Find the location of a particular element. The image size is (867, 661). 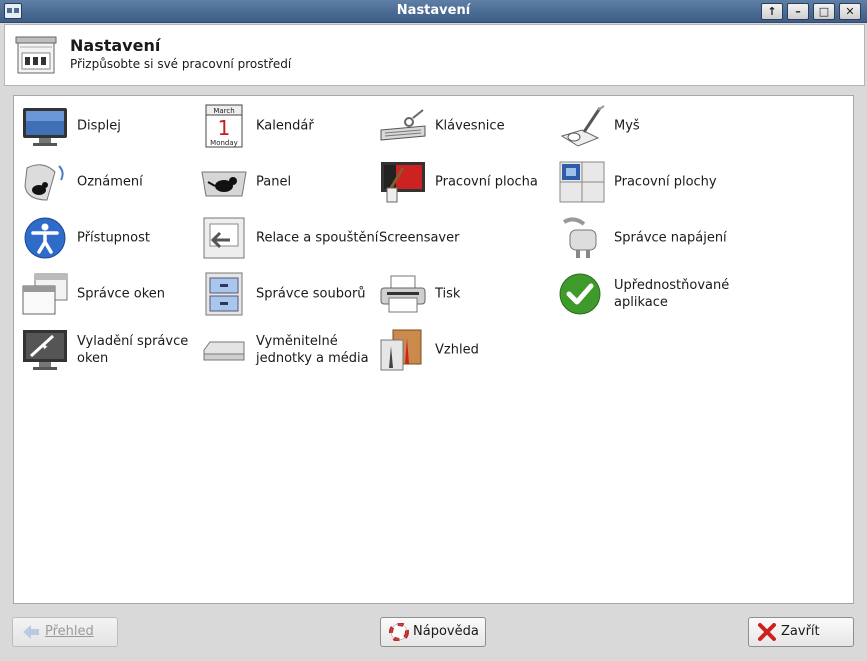

accessibility-icon is located at coordinates (45, 238).